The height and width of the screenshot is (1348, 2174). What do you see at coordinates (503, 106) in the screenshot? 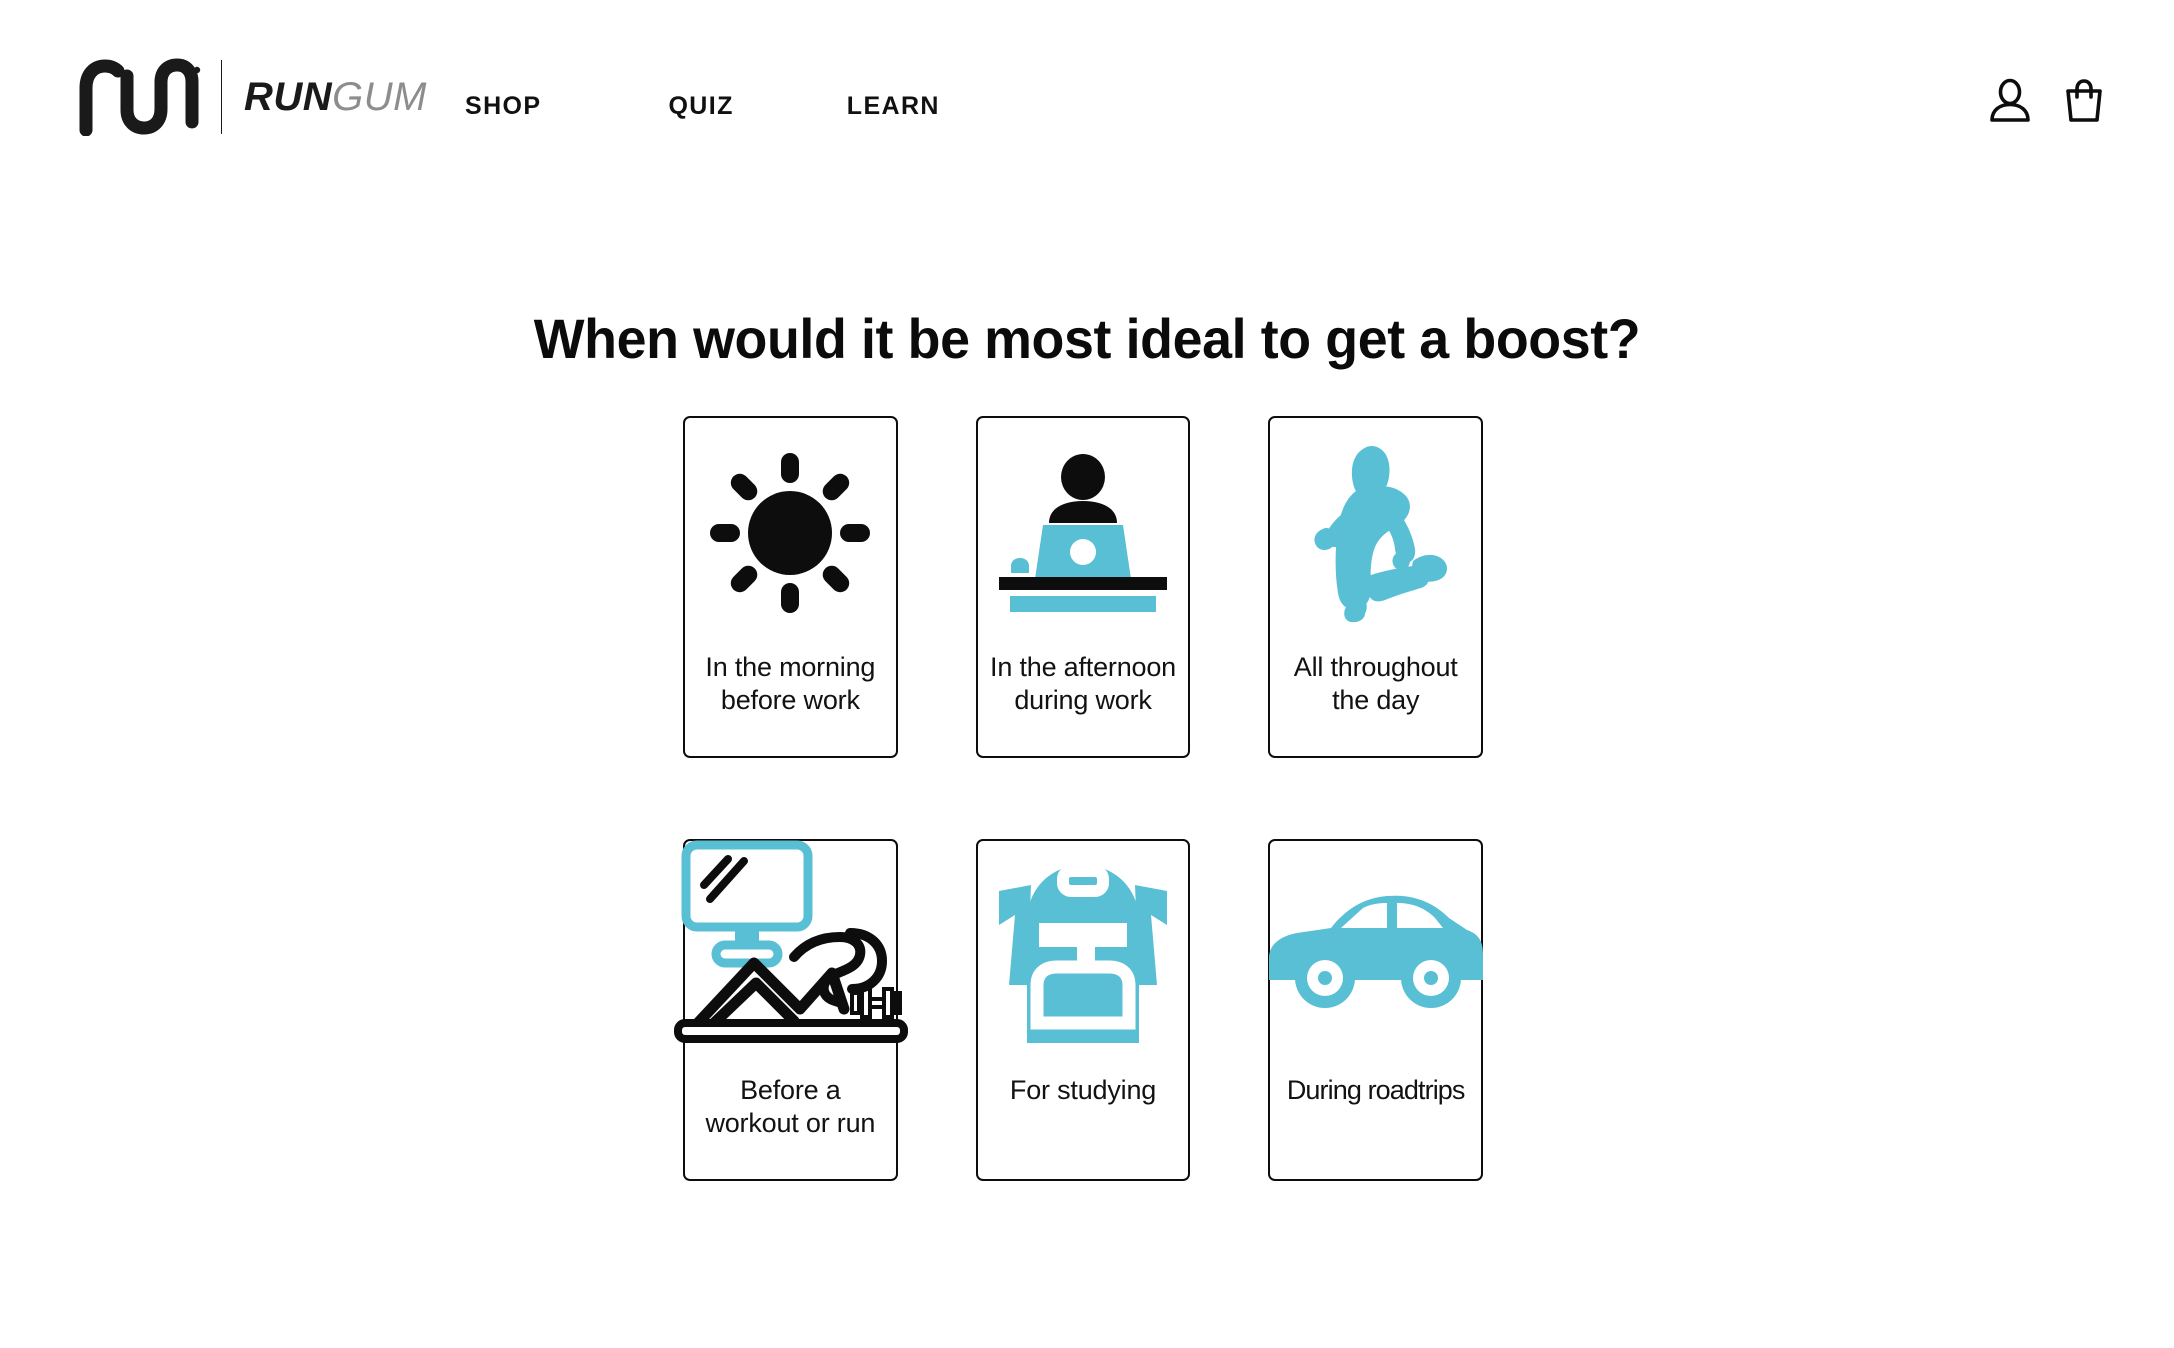
I see `nav-item-shop: SHOP` at bounding box center [503, 106].